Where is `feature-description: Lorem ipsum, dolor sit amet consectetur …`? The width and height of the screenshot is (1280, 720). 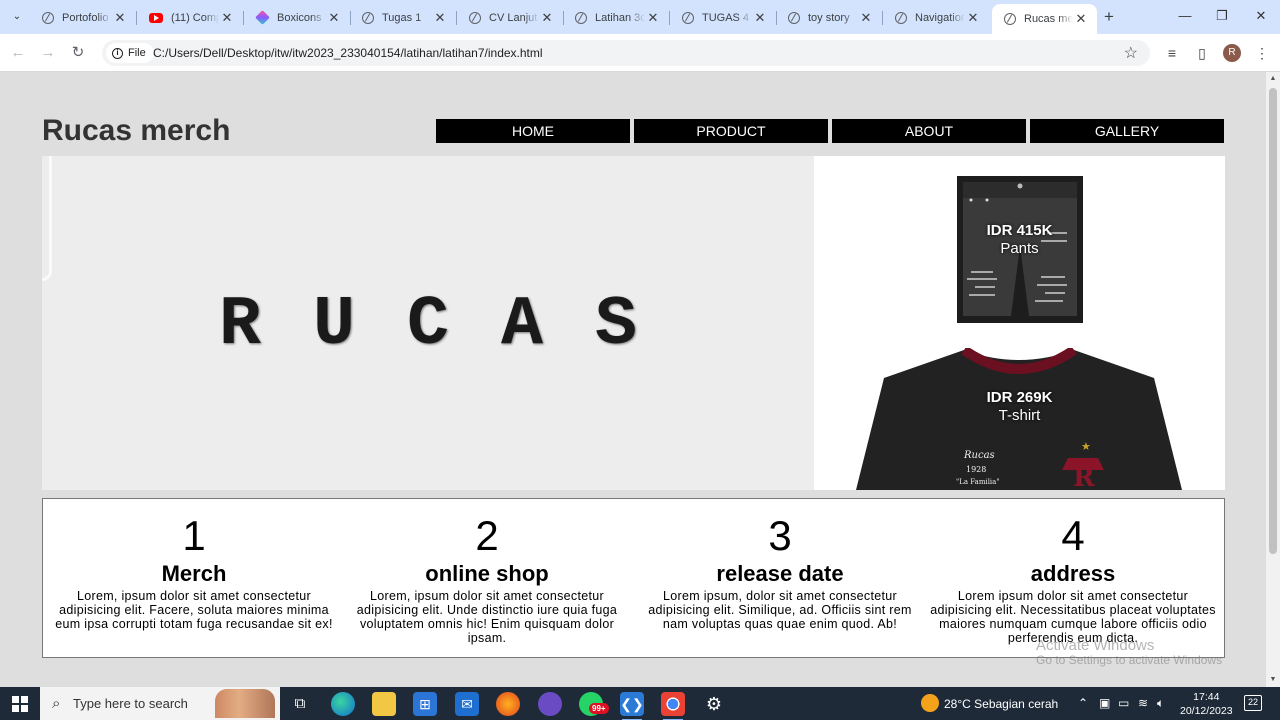
feature-description: Lorem ipsum, dolor sit amet consectetur … is located at coordinates (780, 610).